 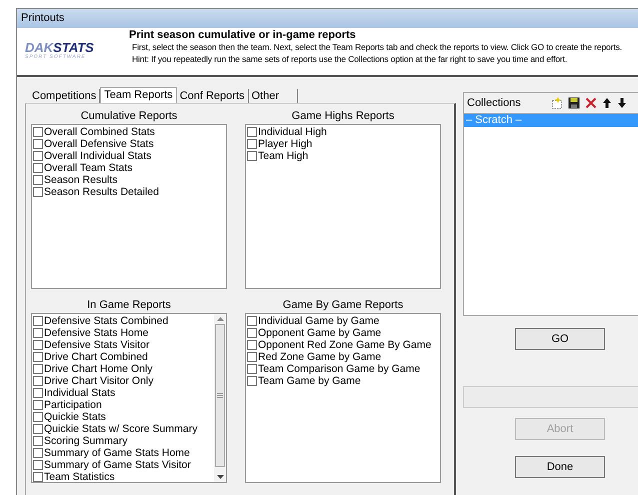 I want to click on report-checkbox-item: Season Results Detailed, so click(x=129, y=192).